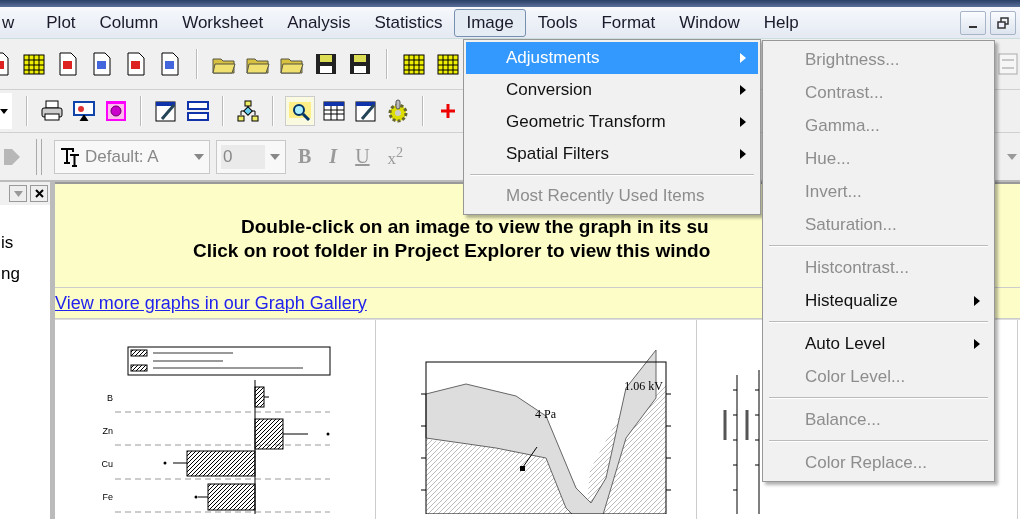 This screenshot has height=519, width=1020. What do you see at coordinates (13, 22) in the screenshot?
I see `menu-bar-item: w` at bounding box center [13, 22].